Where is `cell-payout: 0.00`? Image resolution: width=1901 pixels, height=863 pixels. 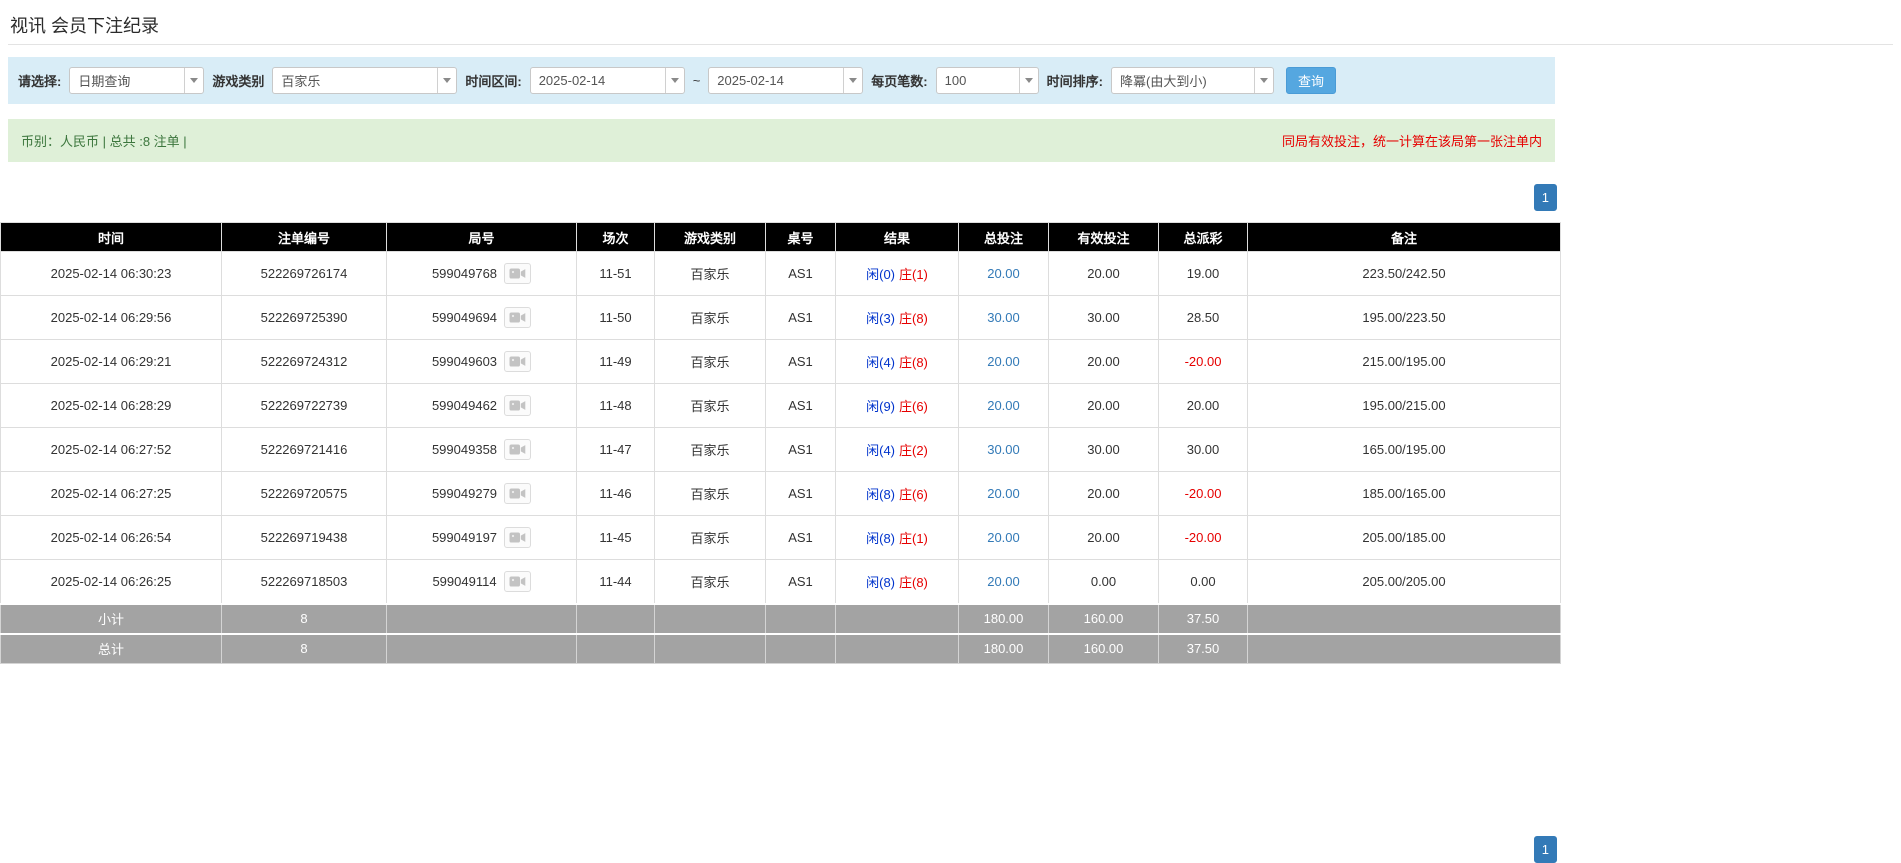 cell-payout: 0.00 is located at coordinates (1203, 581).